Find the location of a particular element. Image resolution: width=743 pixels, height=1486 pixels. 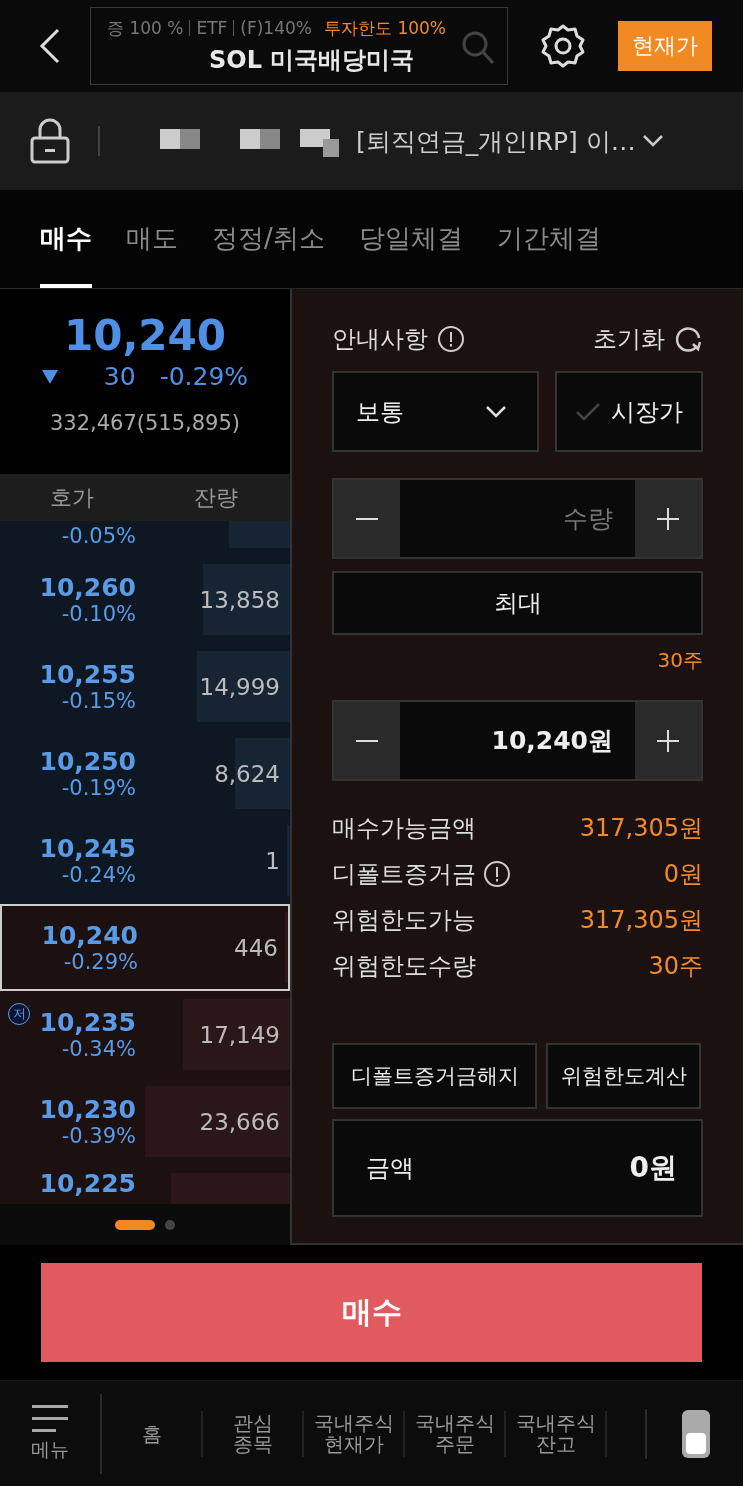

bid-ask-price: 10,245 is located at coordinates (87, 848).